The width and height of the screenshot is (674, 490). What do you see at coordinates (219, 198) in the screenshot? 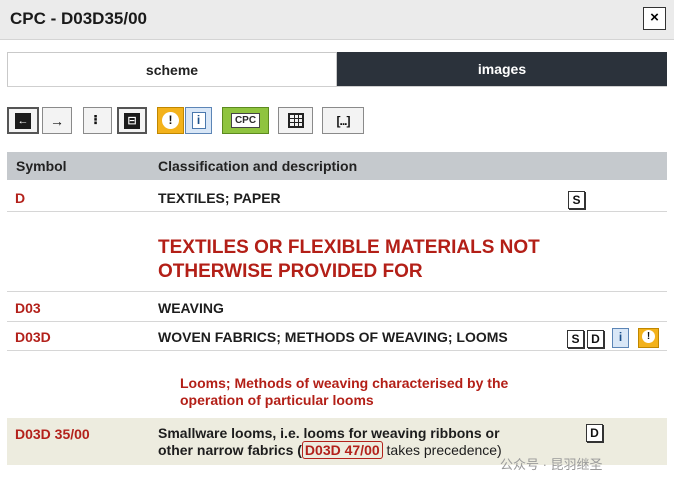
I see `description-d: TEXTILES; PAPER` at bounding box center [219, 198].